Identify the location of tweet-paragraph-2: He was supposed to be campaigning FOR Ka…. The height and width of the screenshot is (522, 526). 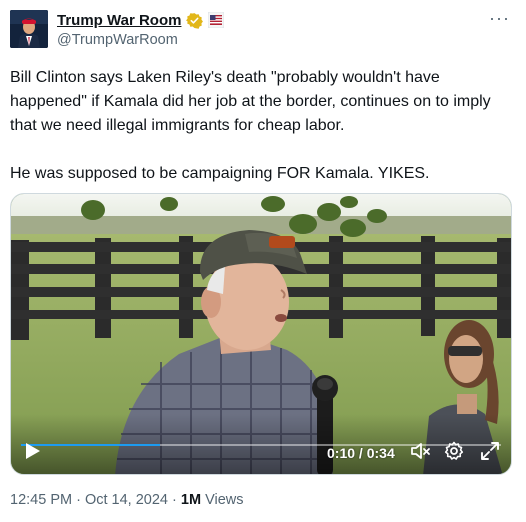
(220, 173).